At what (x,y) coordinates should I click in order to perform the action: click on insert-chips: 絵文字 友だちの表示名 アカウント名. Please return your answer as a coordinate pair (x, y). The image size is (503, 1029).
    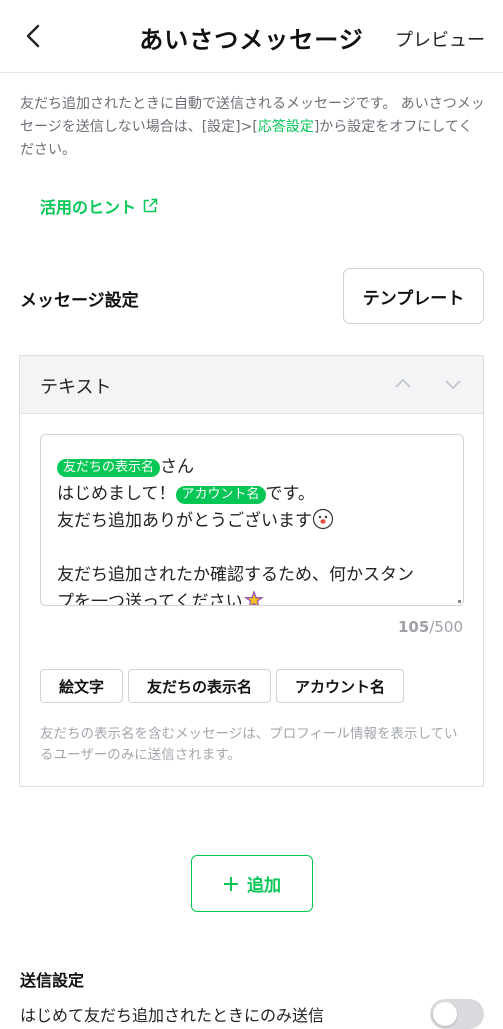
    Looking at the image, I should click on (222, 686).